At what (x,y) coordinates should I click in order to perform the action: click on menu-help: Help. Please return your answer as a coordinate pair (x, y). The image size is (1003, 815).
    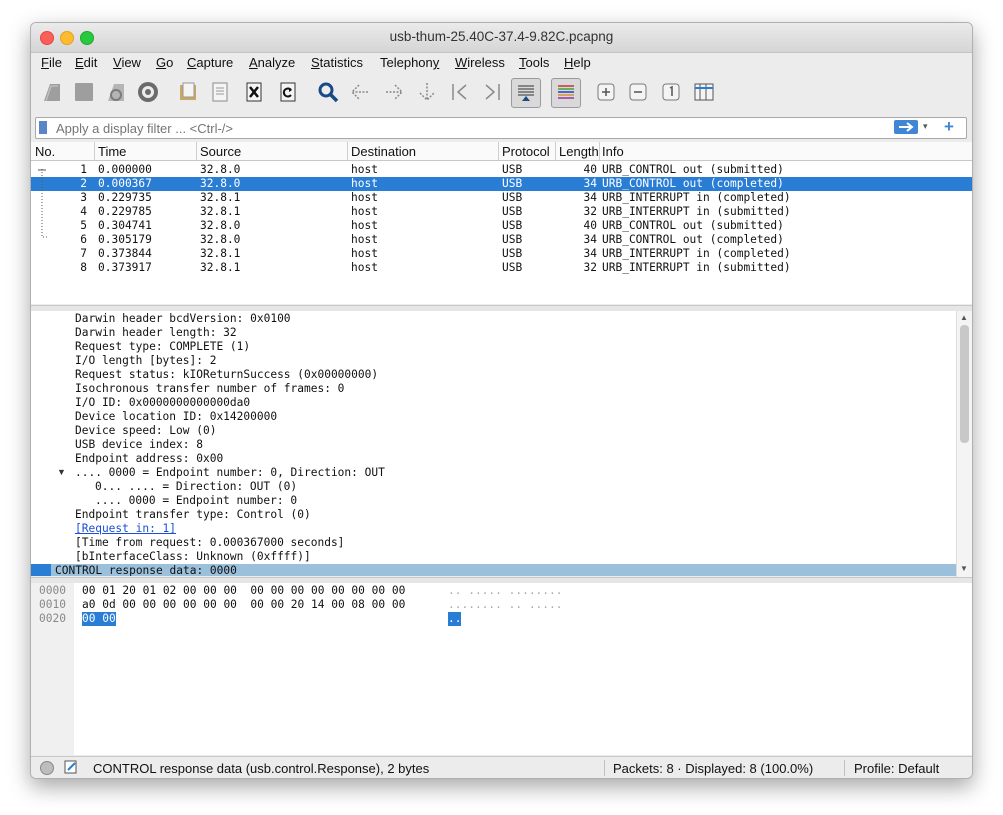
    Looking at the image, I should click on (577, 62).